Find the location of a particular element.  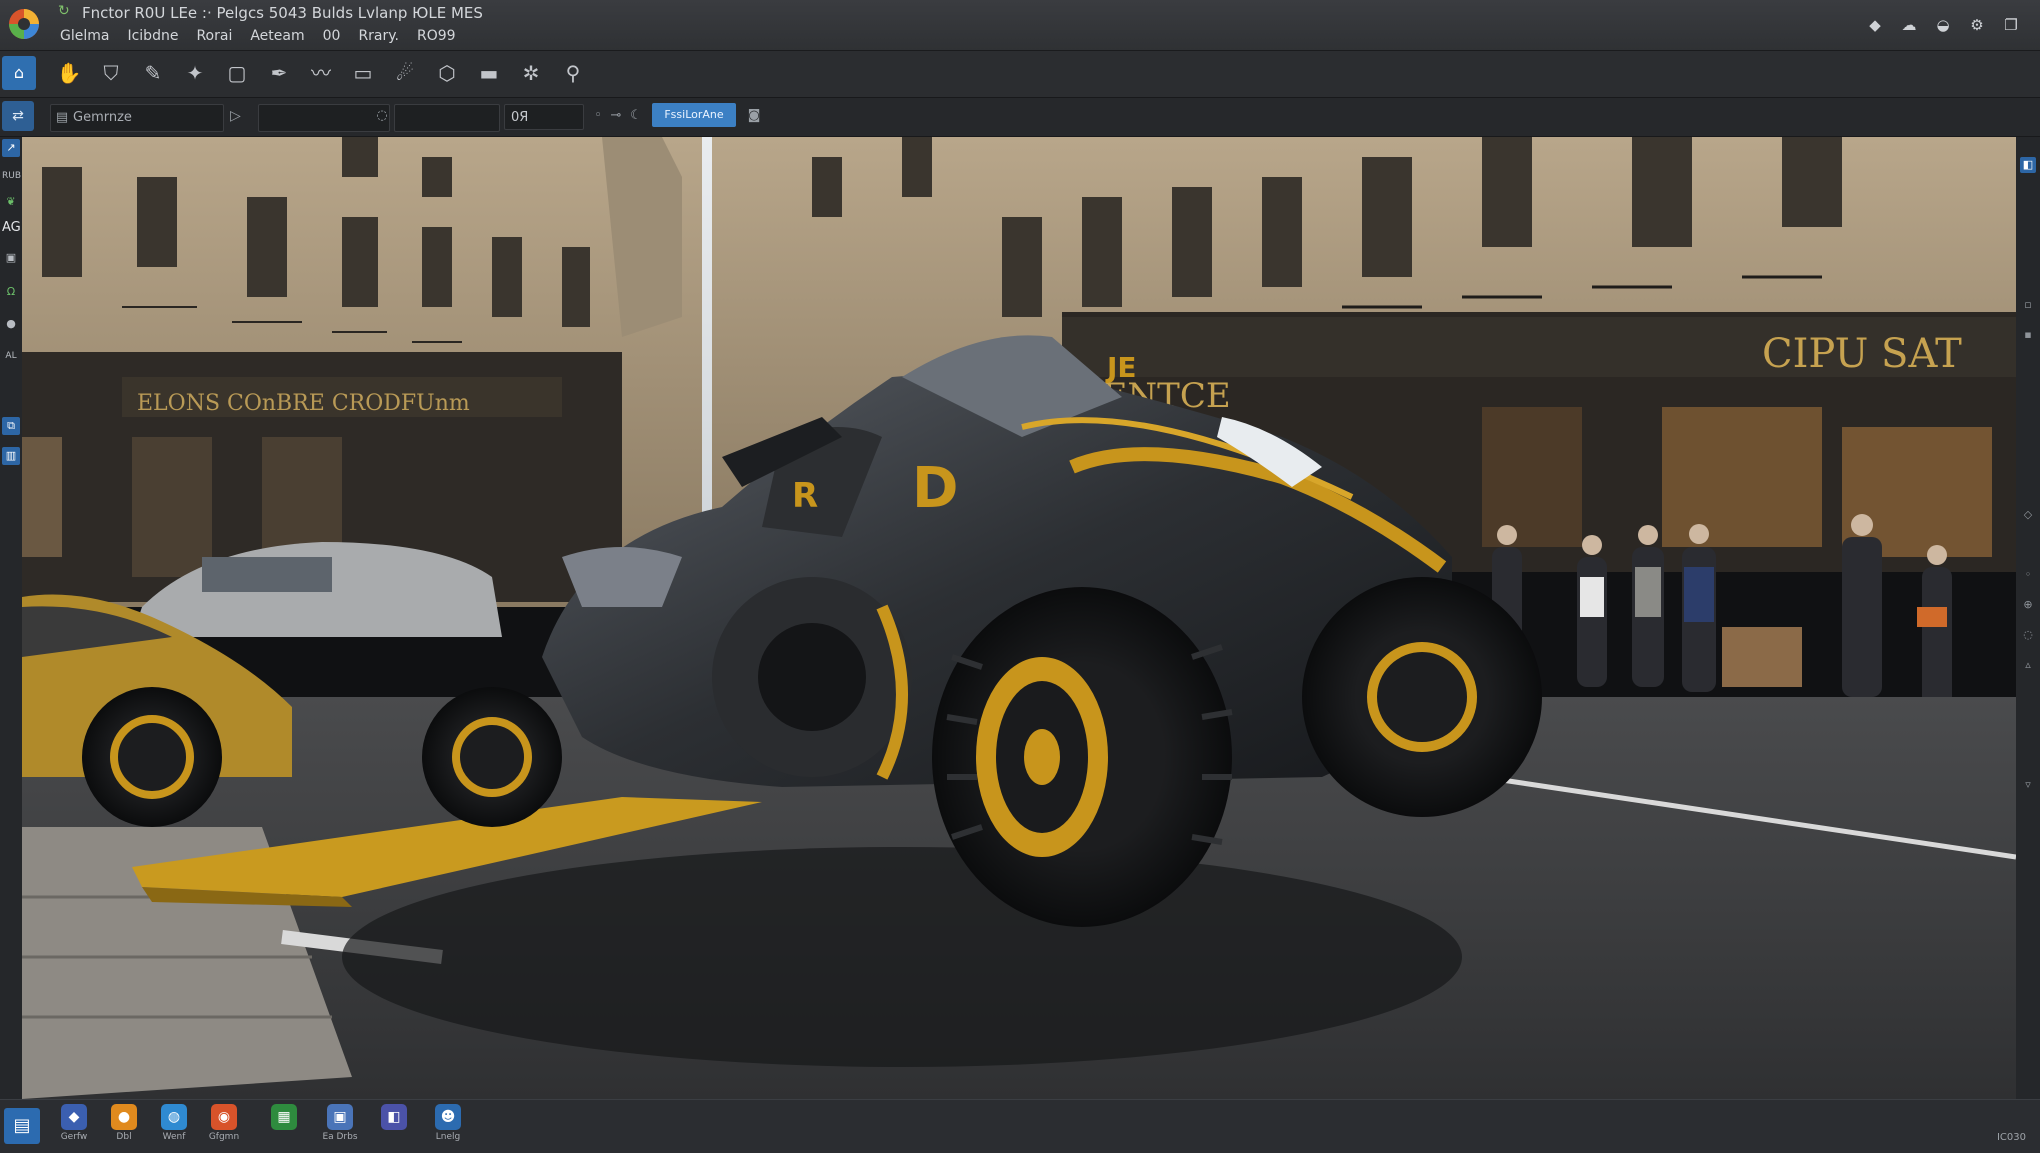

smudge-tool-icon: ☄ is located at coordinates (405, 73).